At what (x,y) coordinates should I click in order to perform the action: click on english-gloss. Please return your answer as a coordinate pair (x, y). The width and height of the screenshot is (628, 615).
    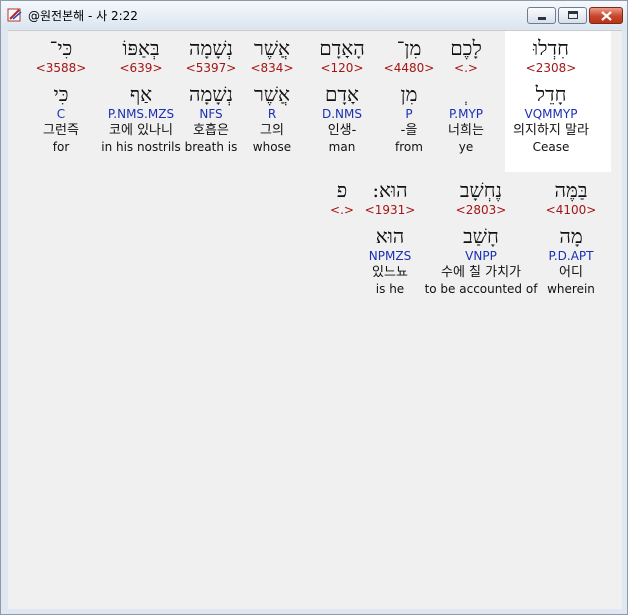
    Looking at the image, I should click on (342, 289).